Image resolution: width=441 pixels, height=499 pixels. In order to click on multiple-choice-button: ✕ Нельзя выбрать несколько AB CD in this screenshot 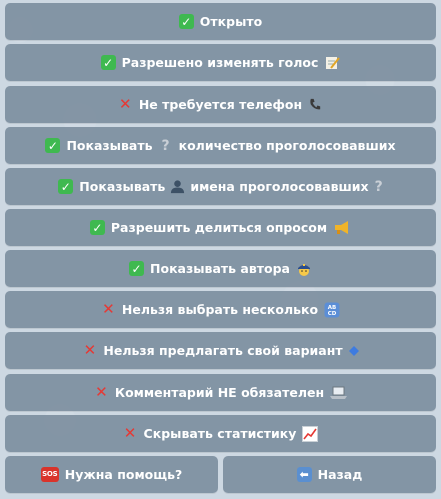, I will do `click(220, 309)`.